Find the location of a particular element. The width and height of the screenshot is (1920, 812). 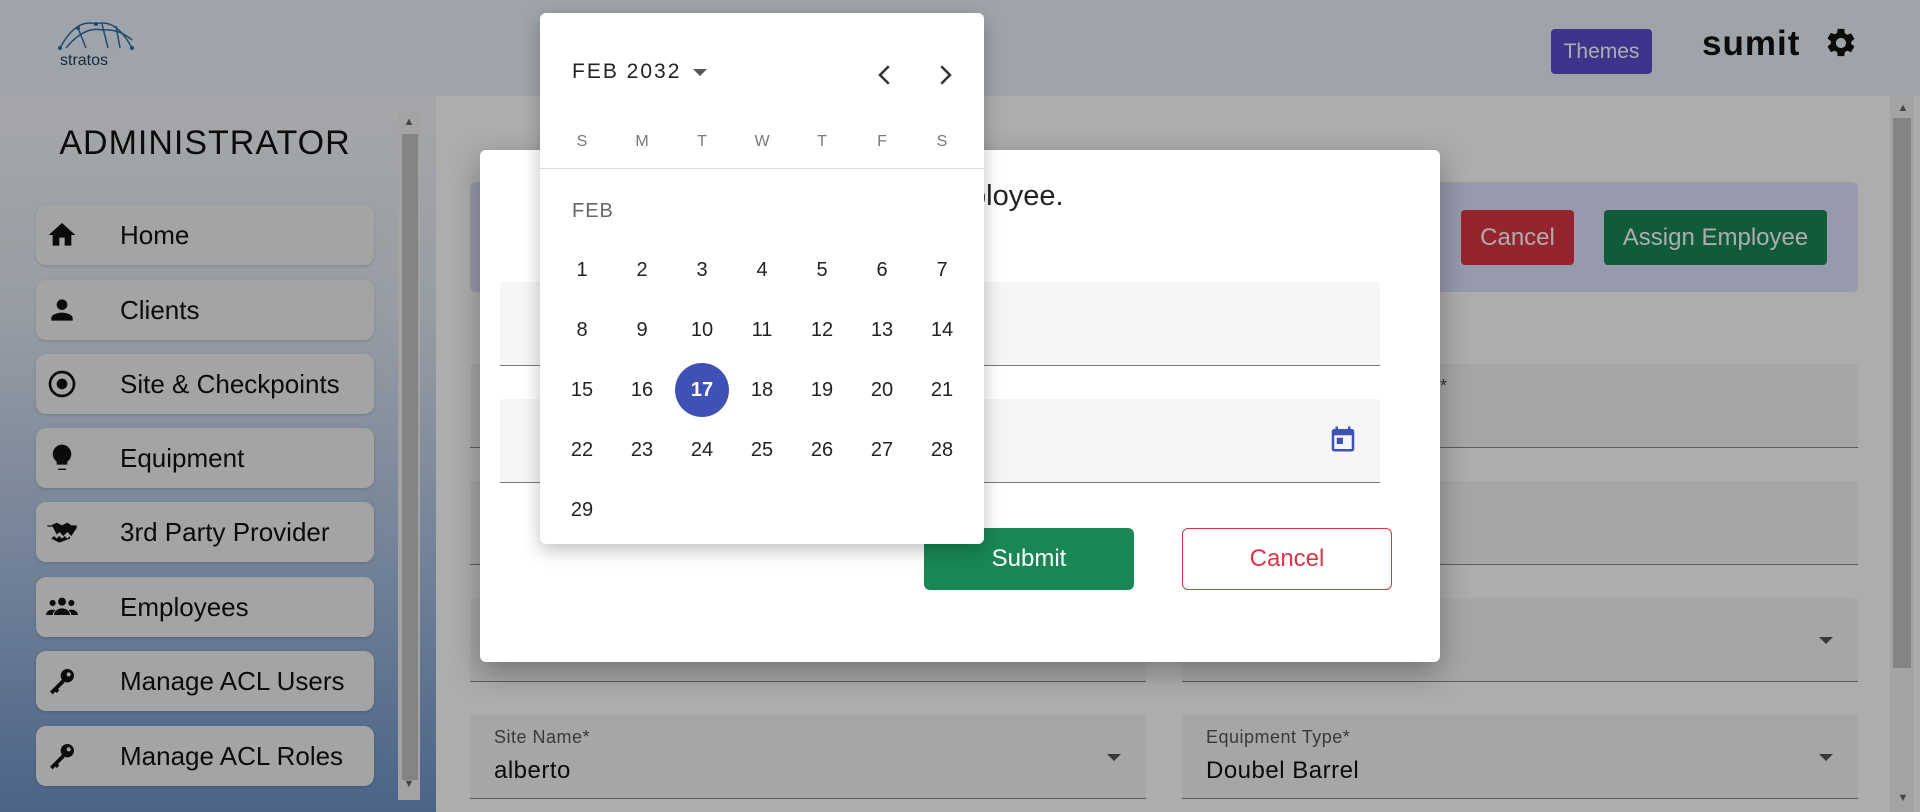

calendar-day: 28 is located at coordinates (942, 450).